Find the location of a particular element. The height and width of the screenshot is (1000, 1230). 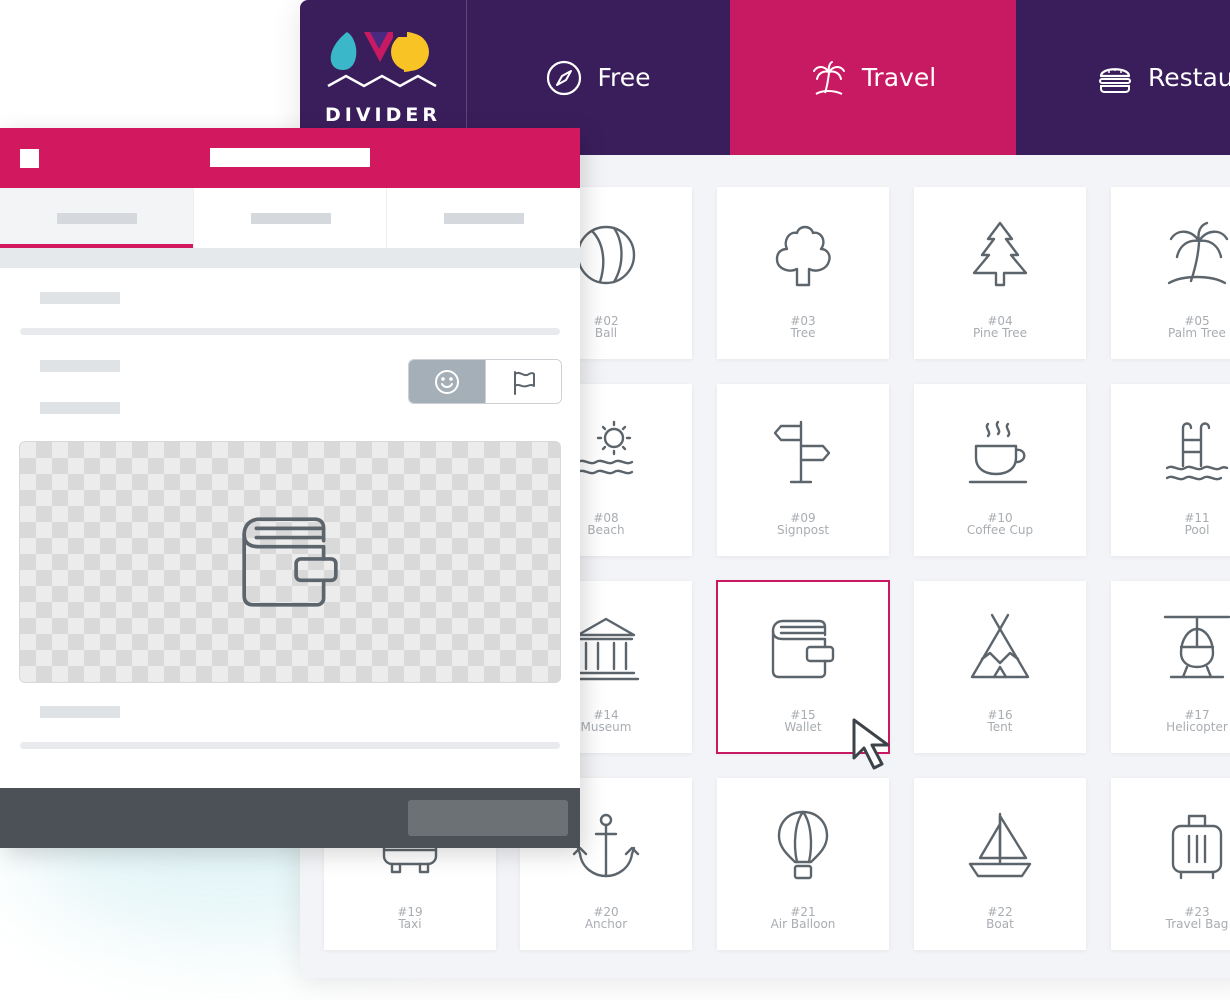

editor-tab-advanced is located at coordinates (483, 218).